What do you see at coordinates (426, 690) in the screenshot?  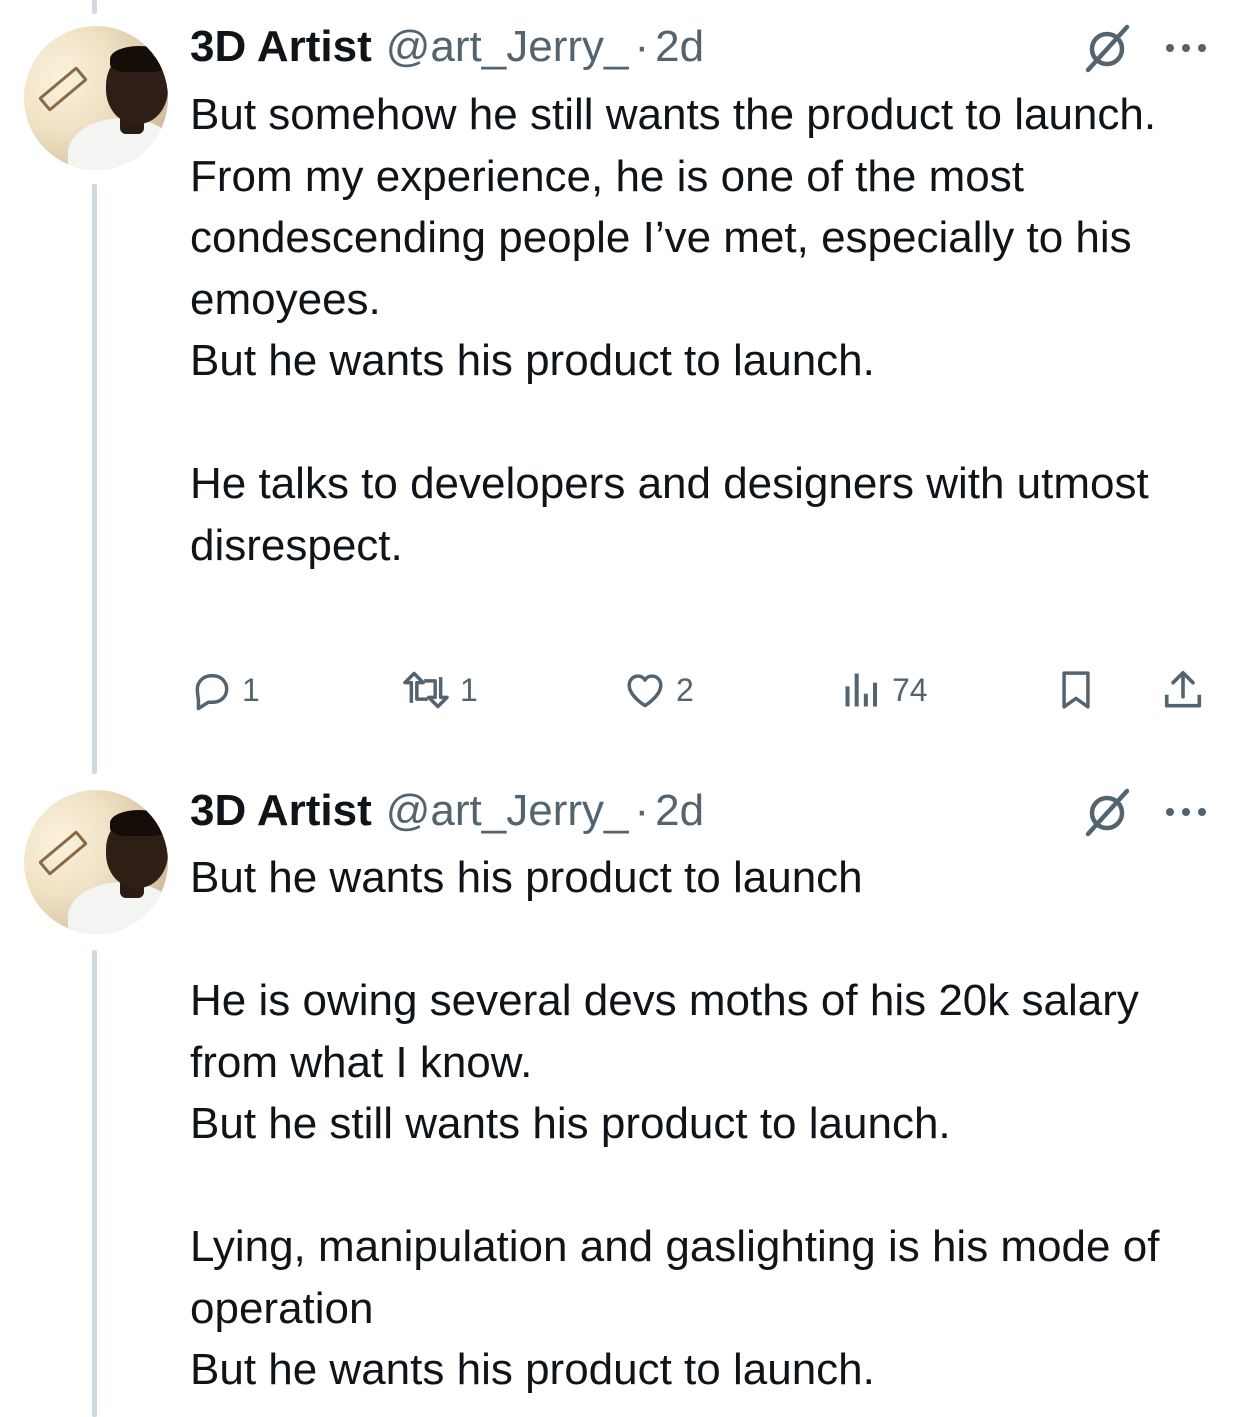 I see `repost-icon` at bounding box center [426, 690].